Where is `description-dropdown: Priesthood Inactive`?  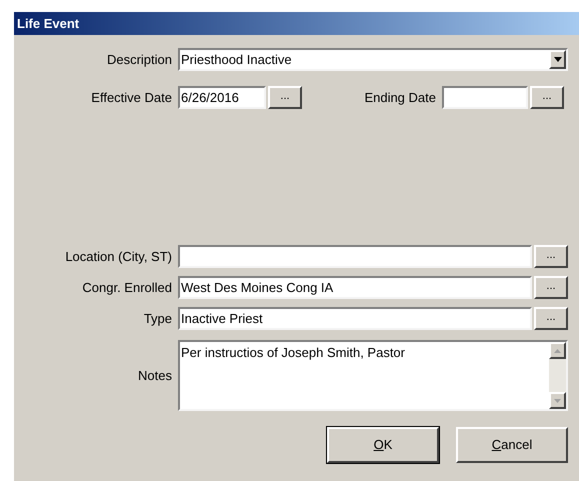
description-dropdown: Priesthood Inactive is located at coordinates (373, 59).